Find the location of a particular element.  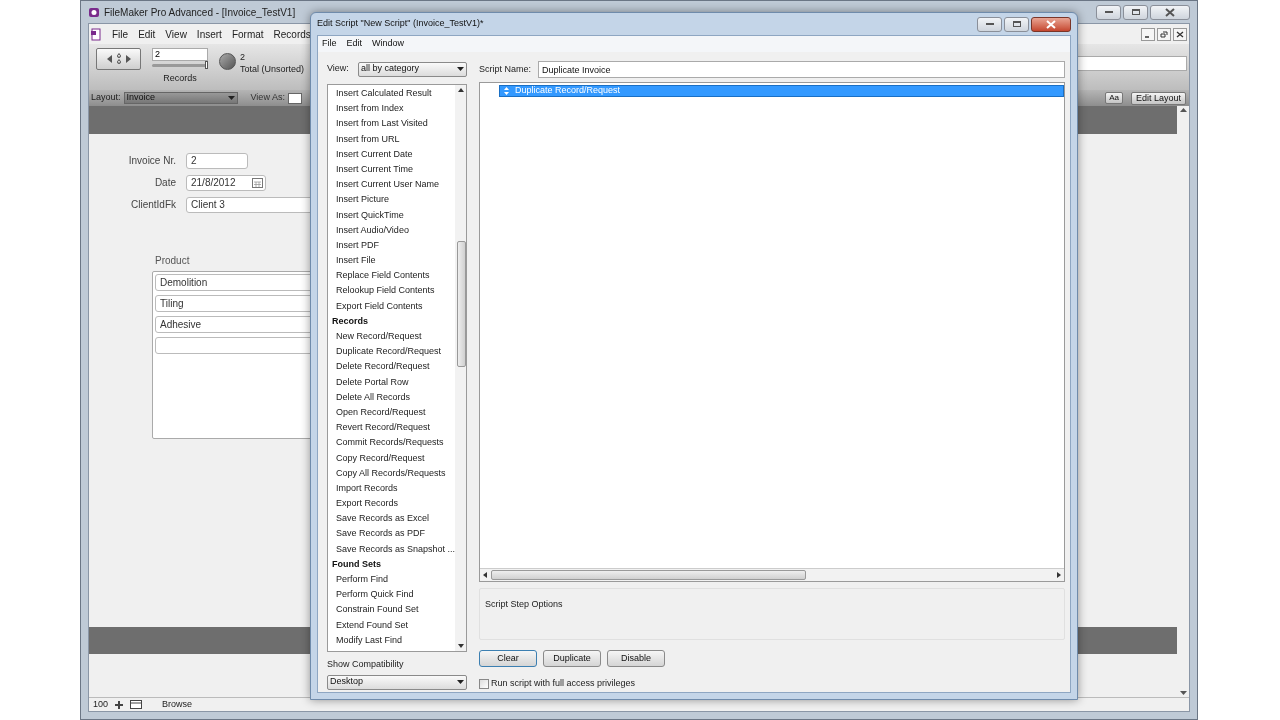

found-count: 2 is located at coordinates (243, 57).